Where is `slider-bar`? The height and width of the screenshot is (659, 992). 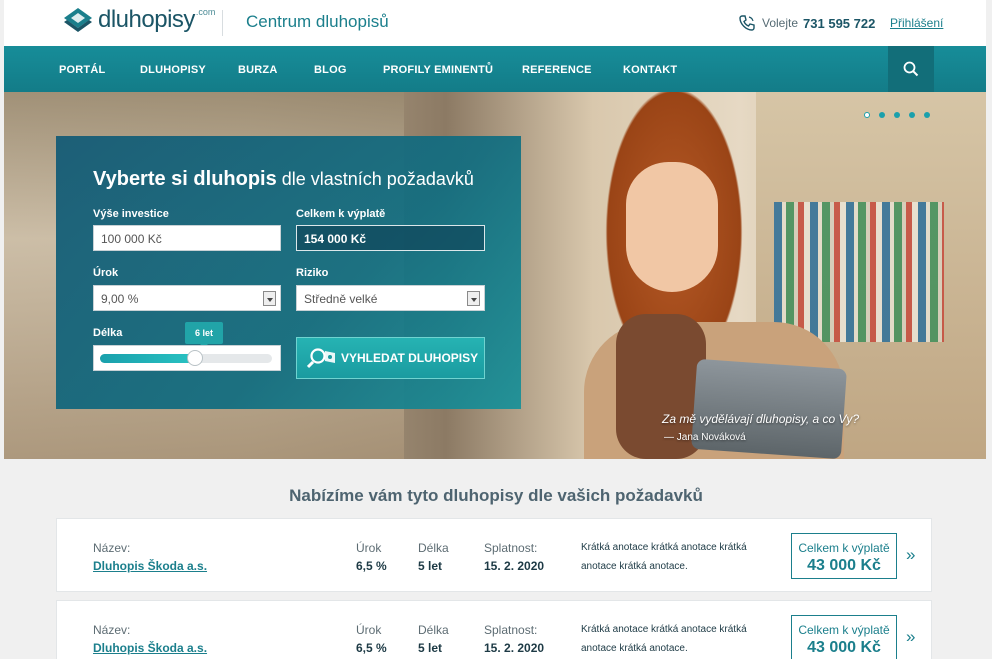 slider-bar is located at coordinates (186, 358).